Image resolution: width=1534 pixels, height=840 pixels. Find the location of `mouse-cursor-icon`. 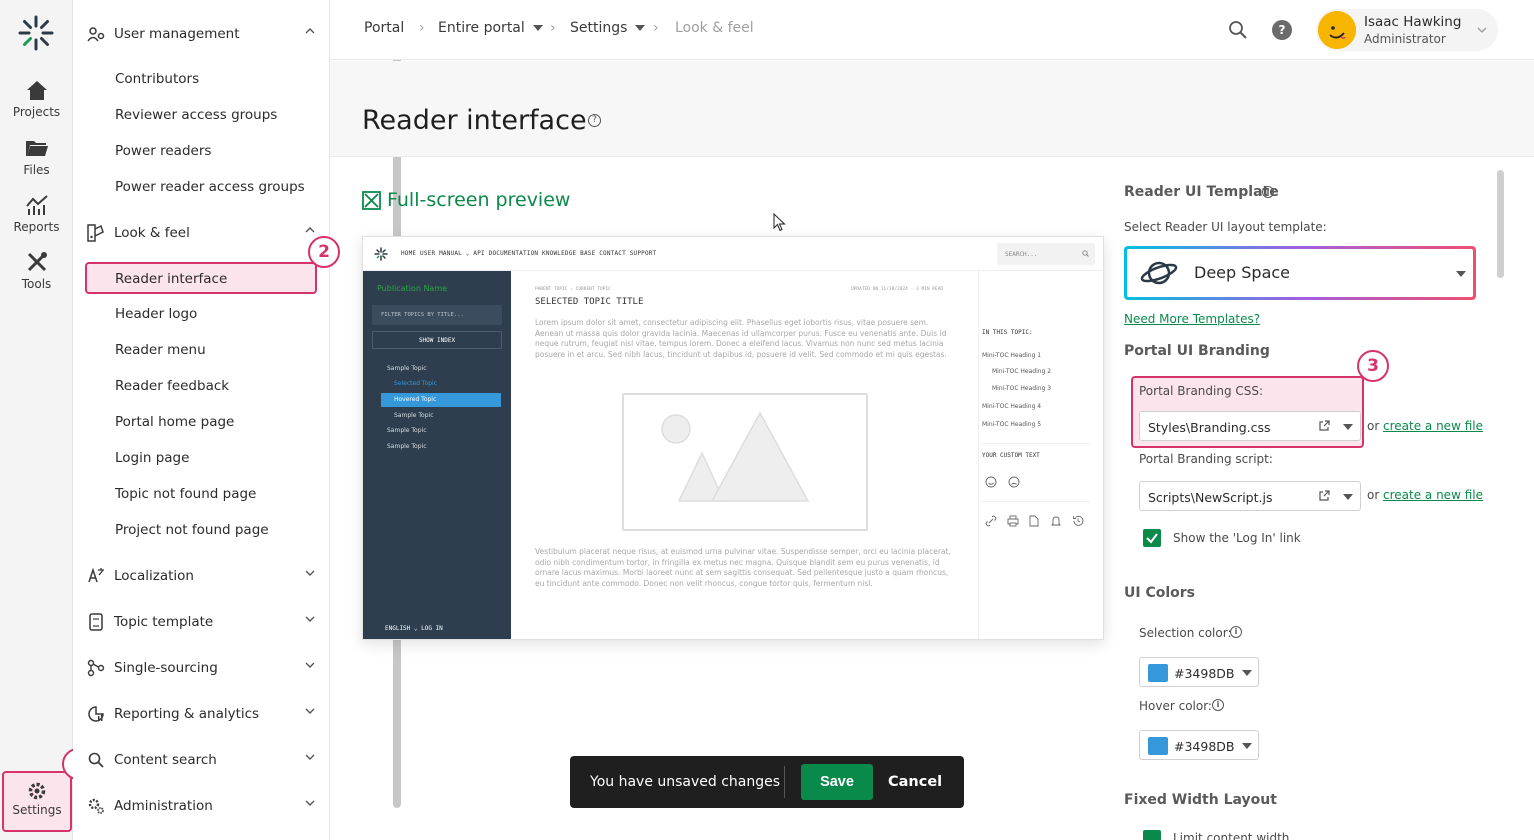

mouse-cursor-icon is located at coordinates (779, 222).